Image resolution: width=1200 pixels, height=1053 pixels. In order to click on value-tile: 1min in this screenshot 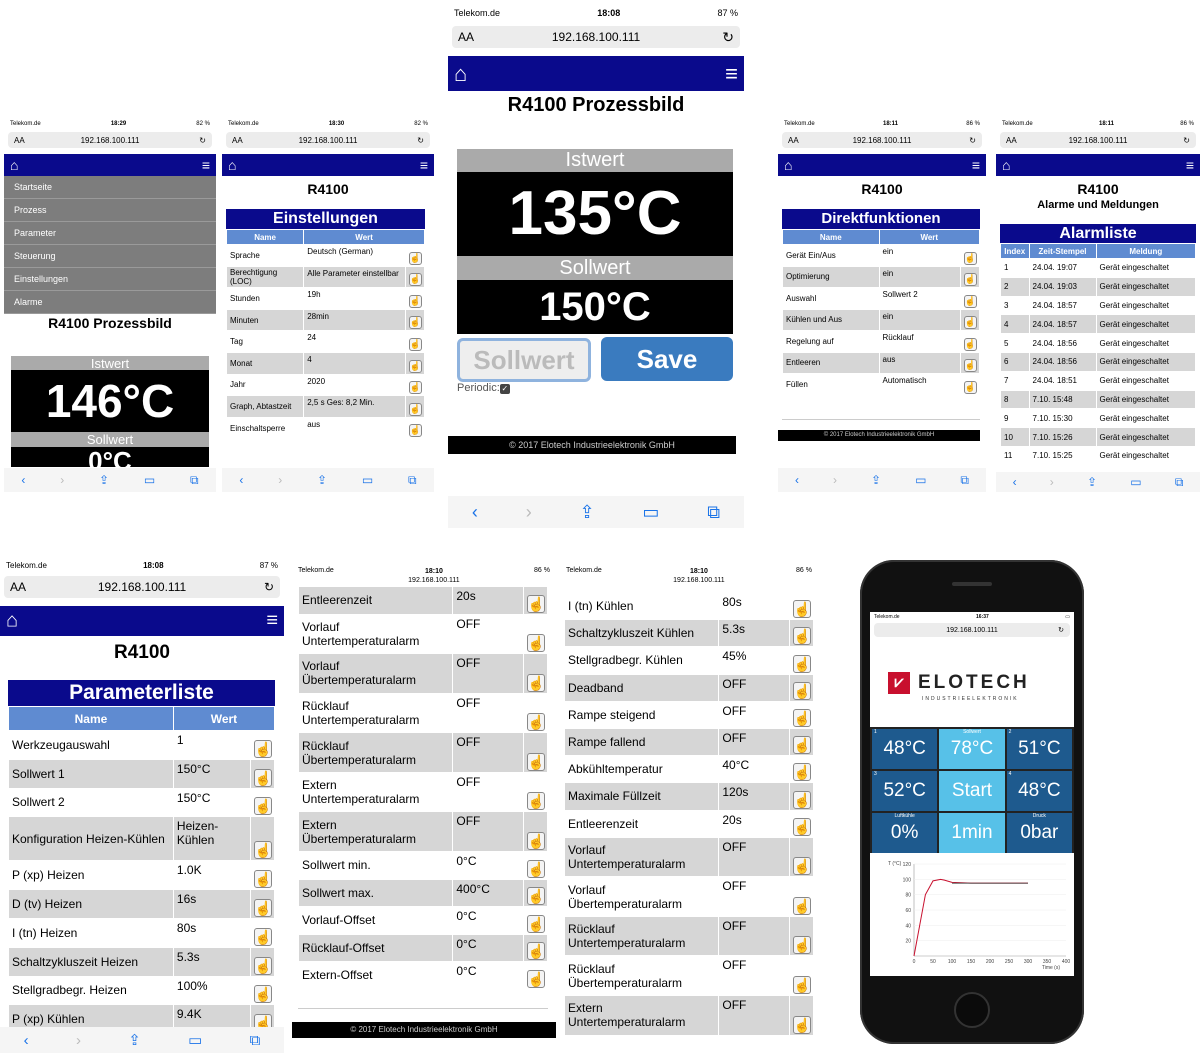, I will do `click(972, 833)`.